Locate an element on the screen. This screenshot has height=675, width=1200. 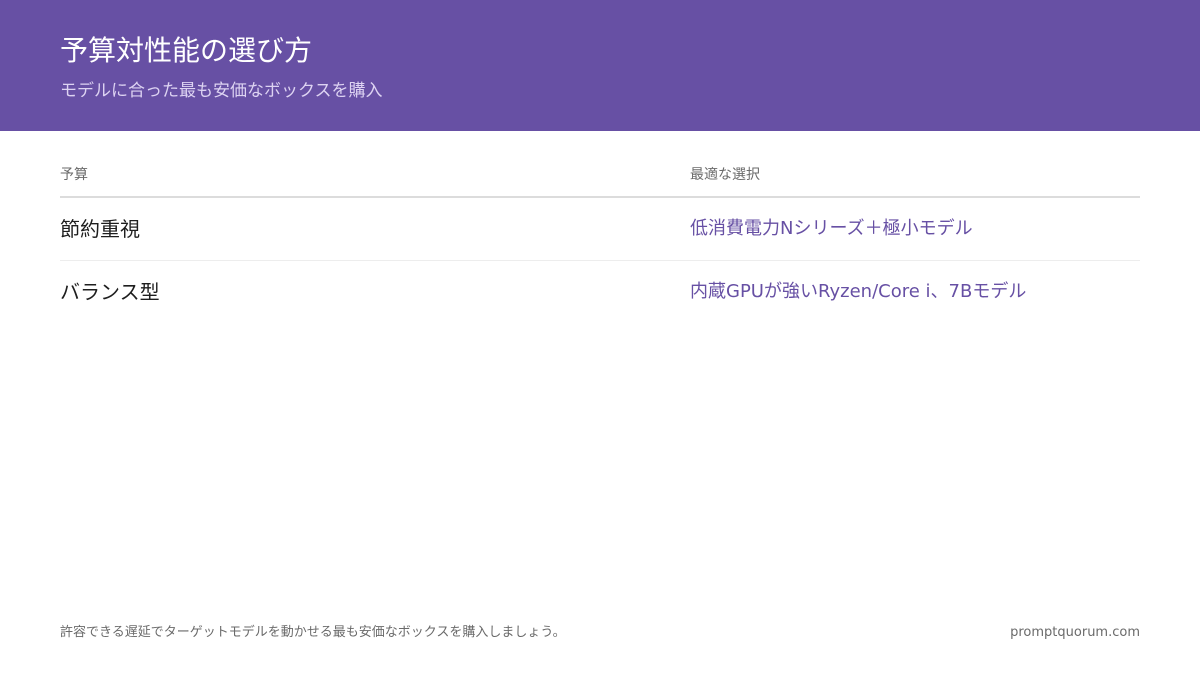
page-subtitle: モデルに合った最も安価なボックスを購入 is located at coordinates (221, 91).